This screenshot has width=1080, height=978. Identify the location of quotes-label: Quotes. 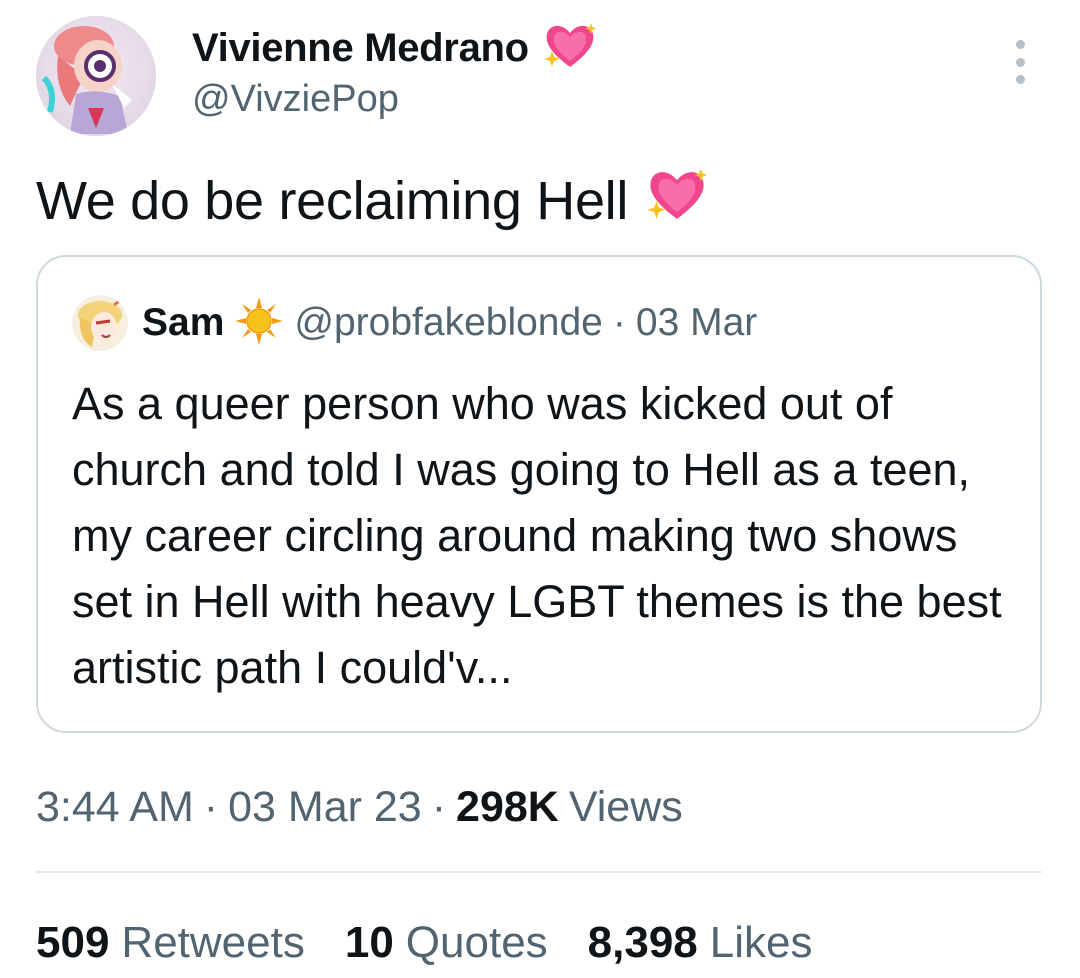
(476, 942).